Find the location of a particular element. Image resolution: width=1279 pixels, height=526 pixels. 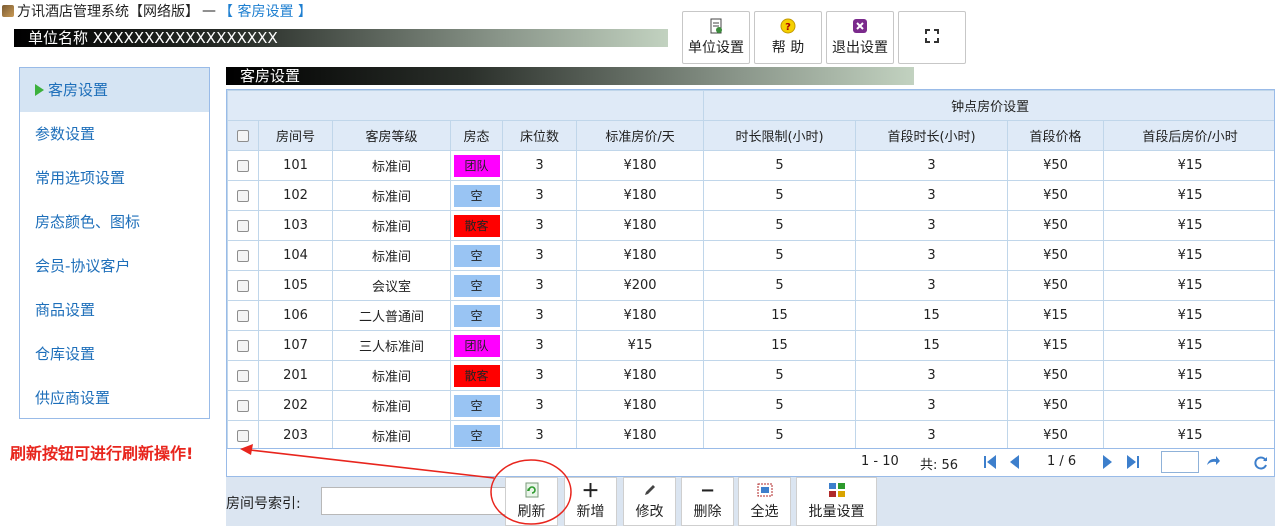

pencil-icon is located at coordinates (650, 490).